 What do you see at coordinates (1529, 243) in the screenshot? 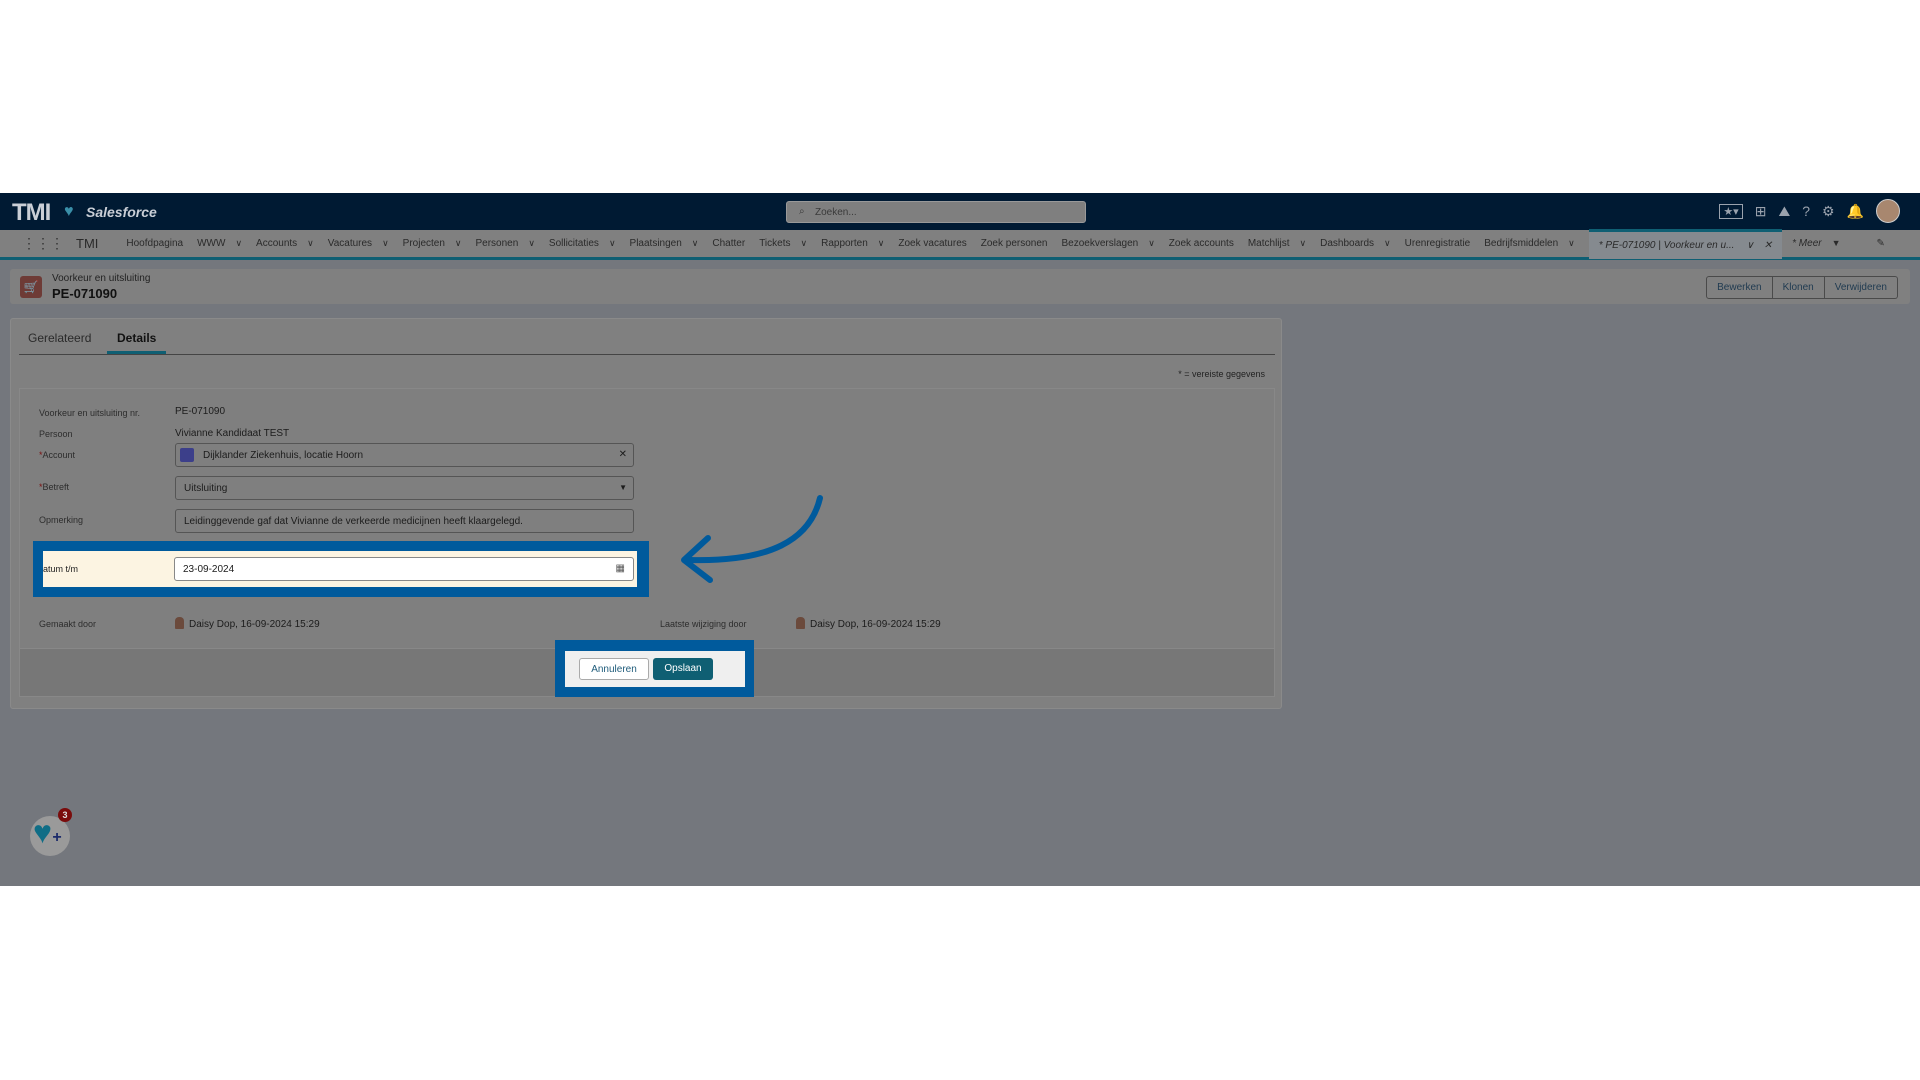
I see `nav-item-bedrijfsmiddelen: Bedrijfsmiddelen ∨` at bounding box center [1529, 243].